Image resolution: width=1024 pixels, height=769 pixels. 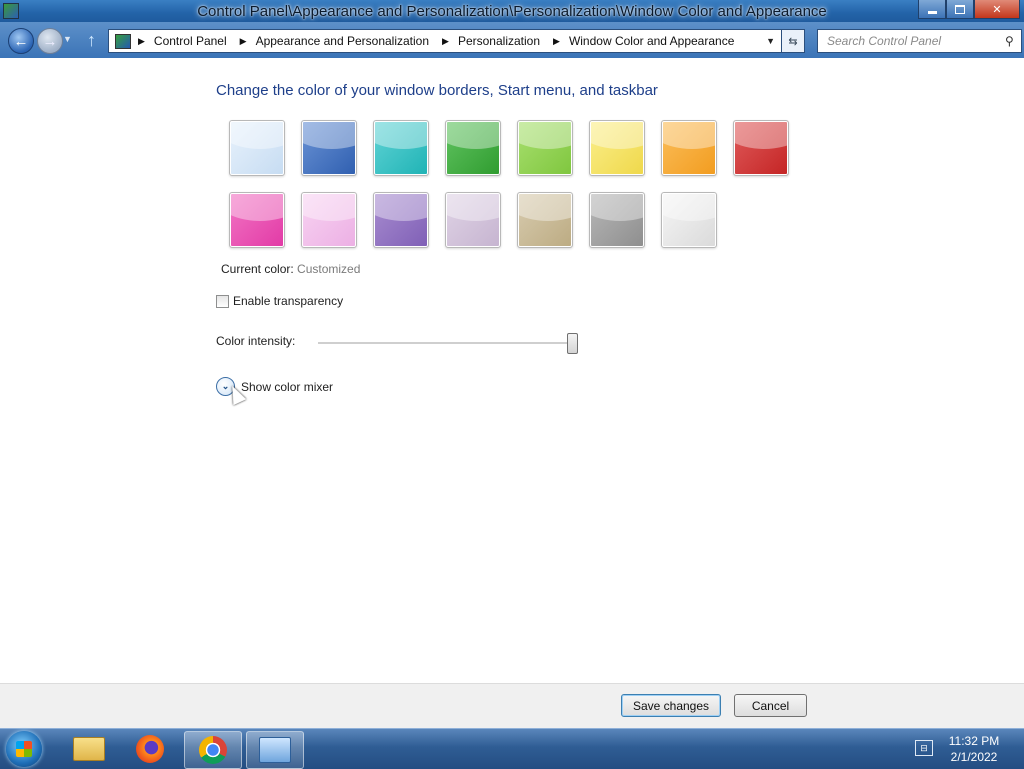 I want to click on current-color-label: Current color:, so click(x=257, y=269).